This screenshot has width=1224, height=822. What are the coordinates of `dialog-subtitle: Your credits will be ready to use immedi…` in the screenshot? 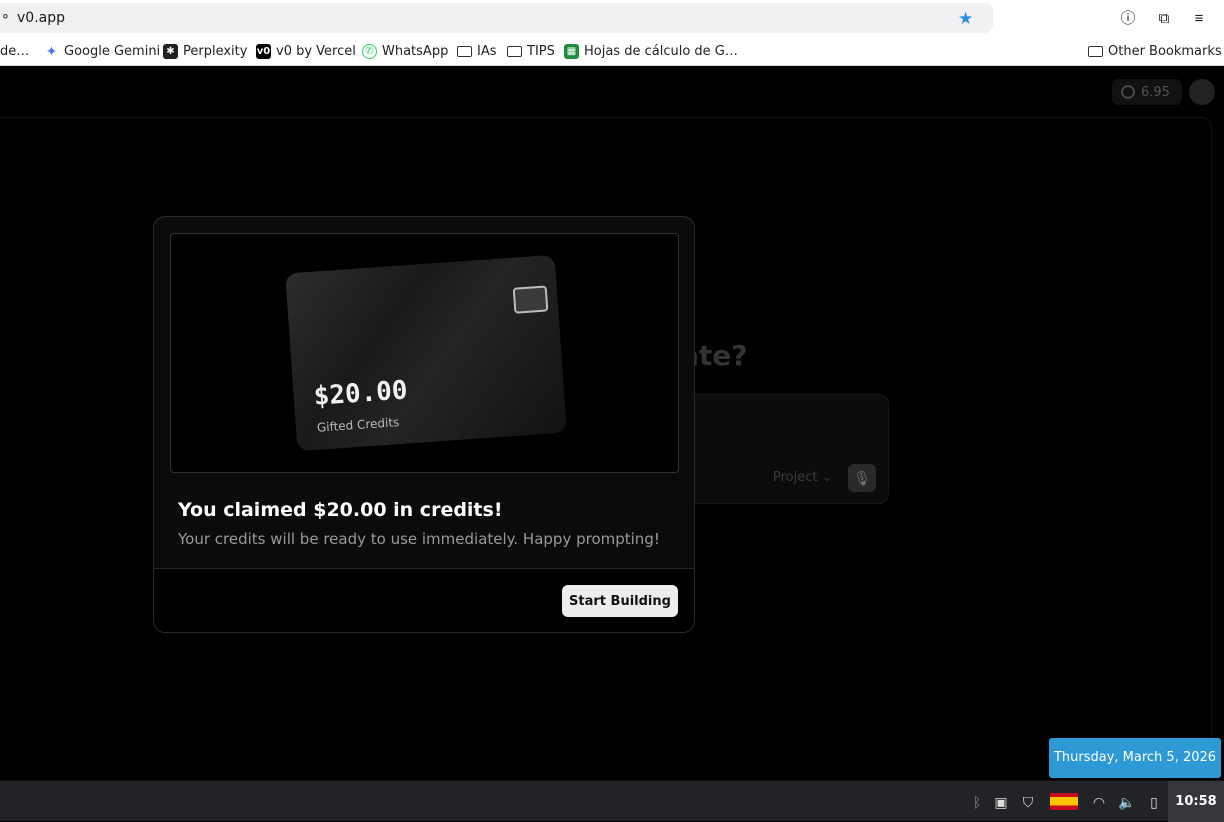 It's located at (419, 539).